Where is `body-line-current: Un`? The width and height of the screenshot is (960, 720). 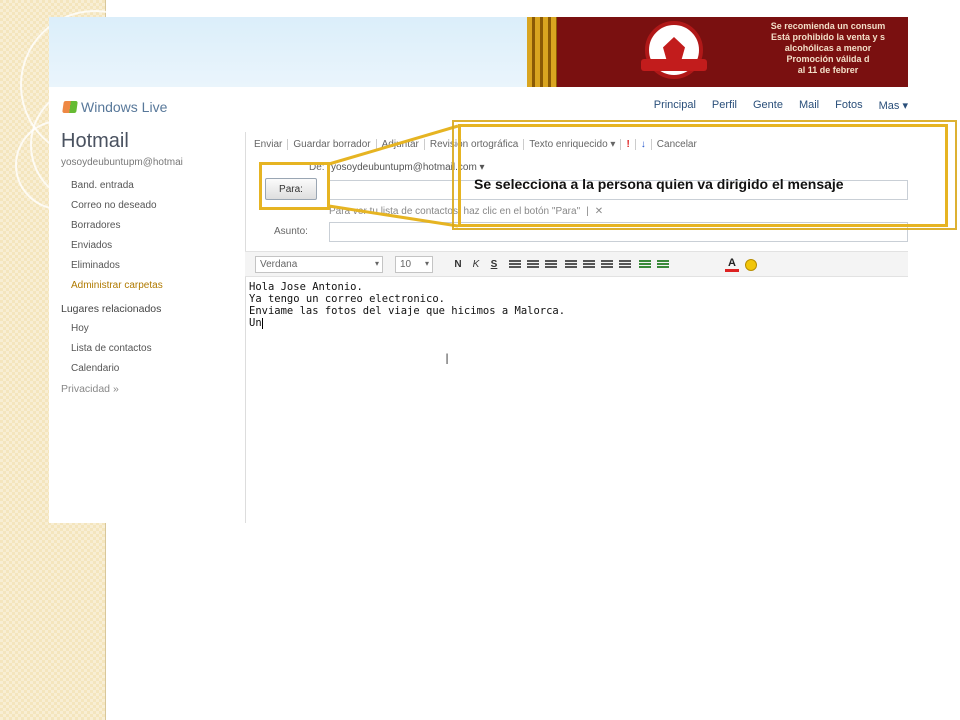 body-line-current: Un is located at coordinates (574, 323).